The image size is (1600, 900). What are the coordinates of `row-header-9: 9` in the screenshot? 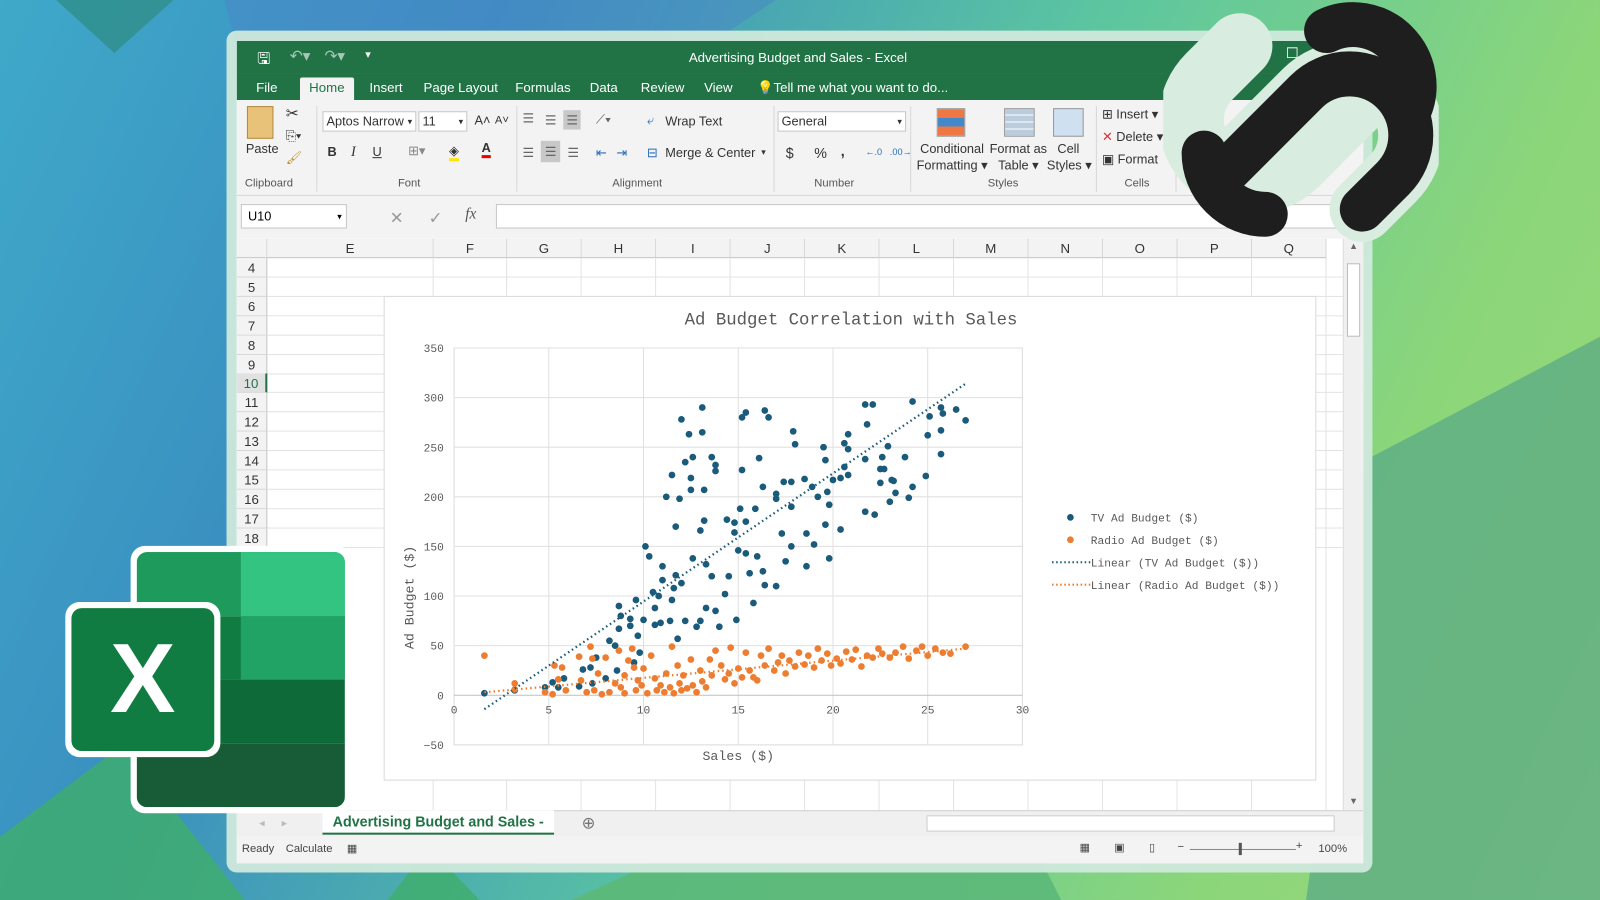 It's located at (252, 364).